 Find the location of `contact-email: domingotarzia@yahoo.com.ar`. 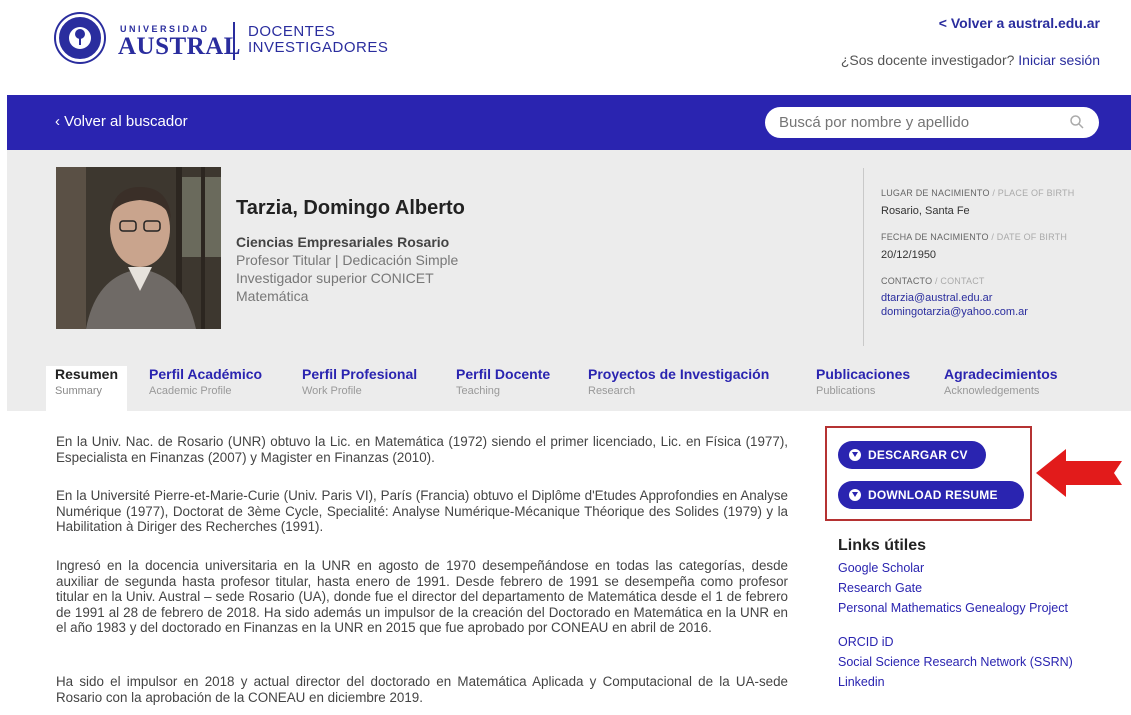

contact-email: domingotarzia@yahoo.com.ar is located at coordinates (954, 312).